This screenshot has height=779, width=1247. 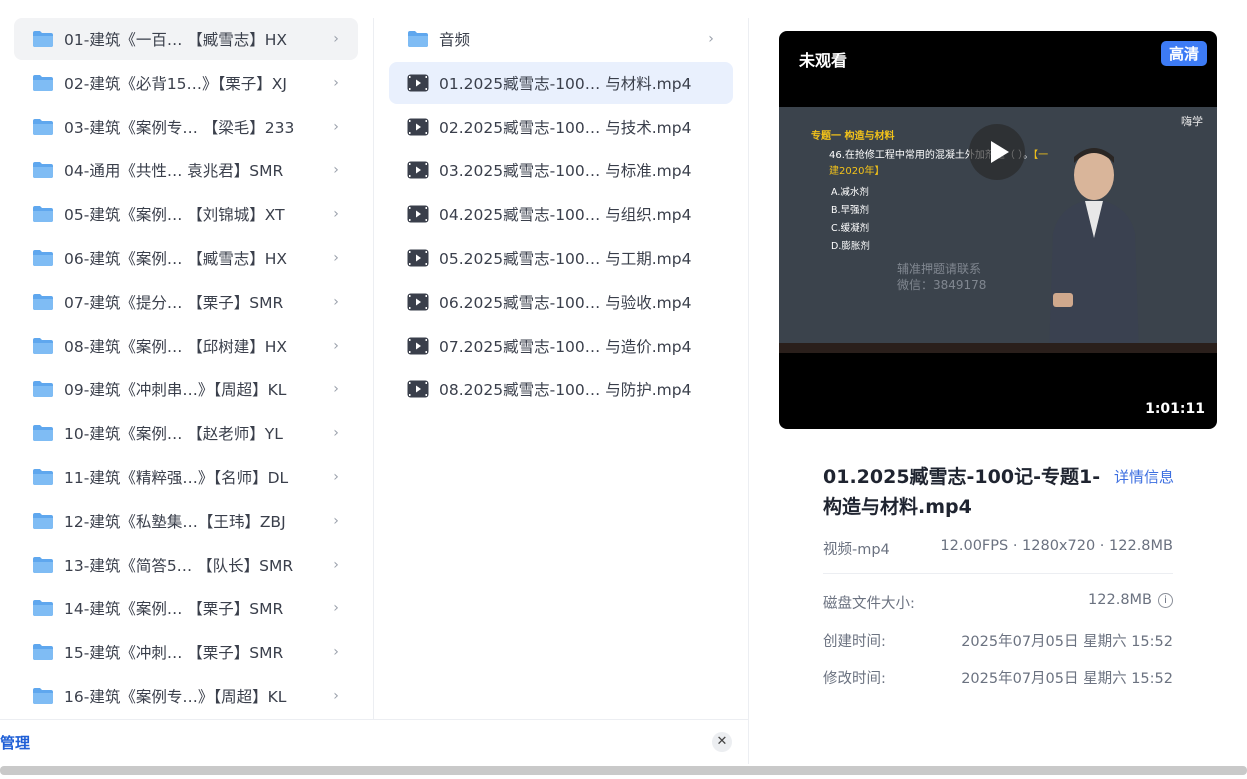 I want to click on folder-label: 08-建筑《案例… 【邱树建】HX, so click(x=176, y=346).